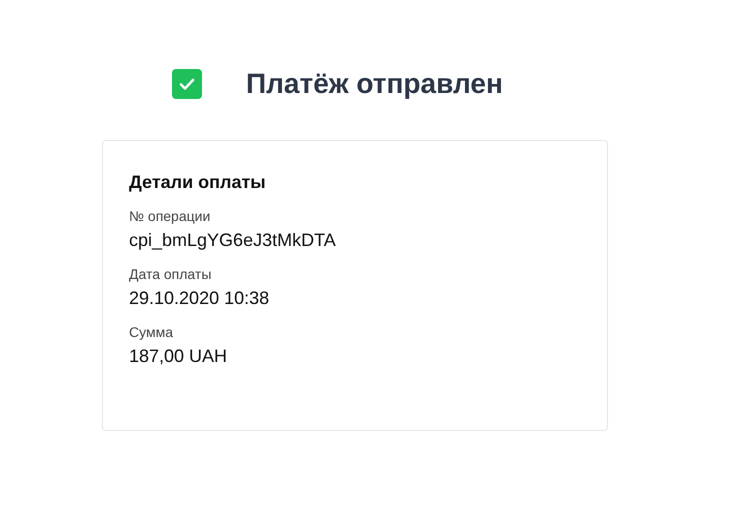  Describe the element at coordinates (170, 274) in the screenshot. I see `field-label: Дата оплаты` at that location.